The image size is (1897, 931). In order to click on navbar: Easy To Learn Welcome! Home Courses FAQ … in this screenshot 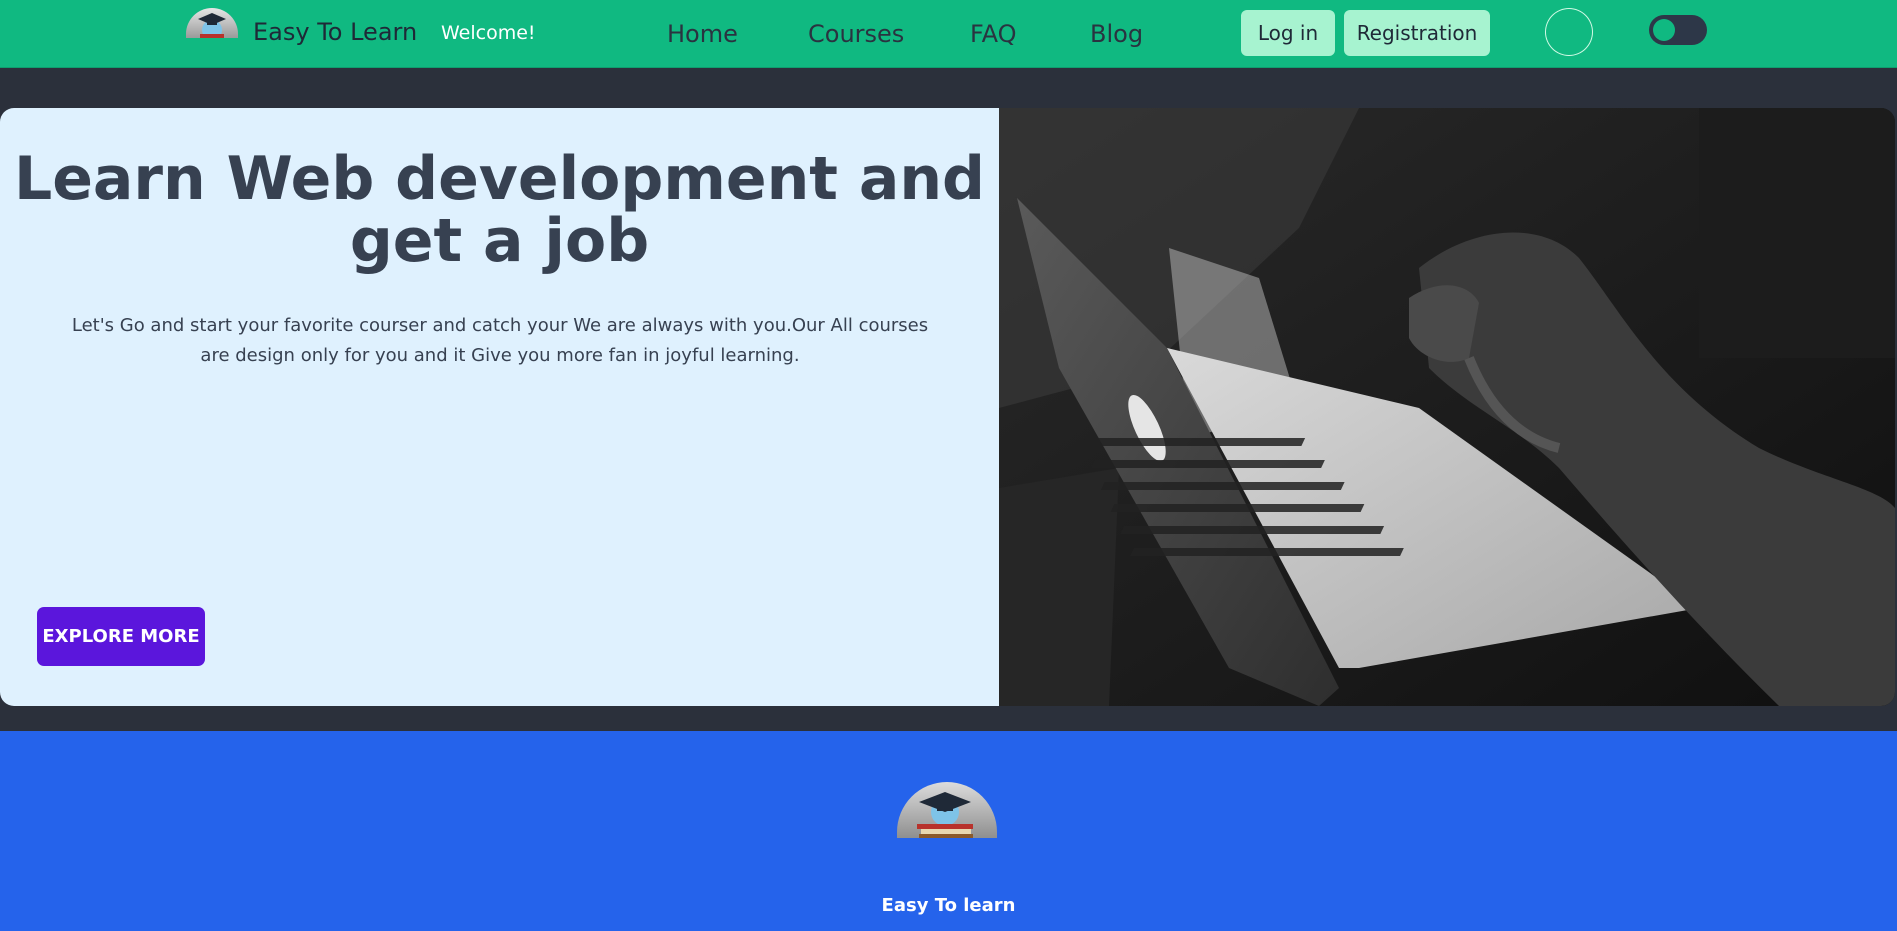, I will do `click(948, 34)`.